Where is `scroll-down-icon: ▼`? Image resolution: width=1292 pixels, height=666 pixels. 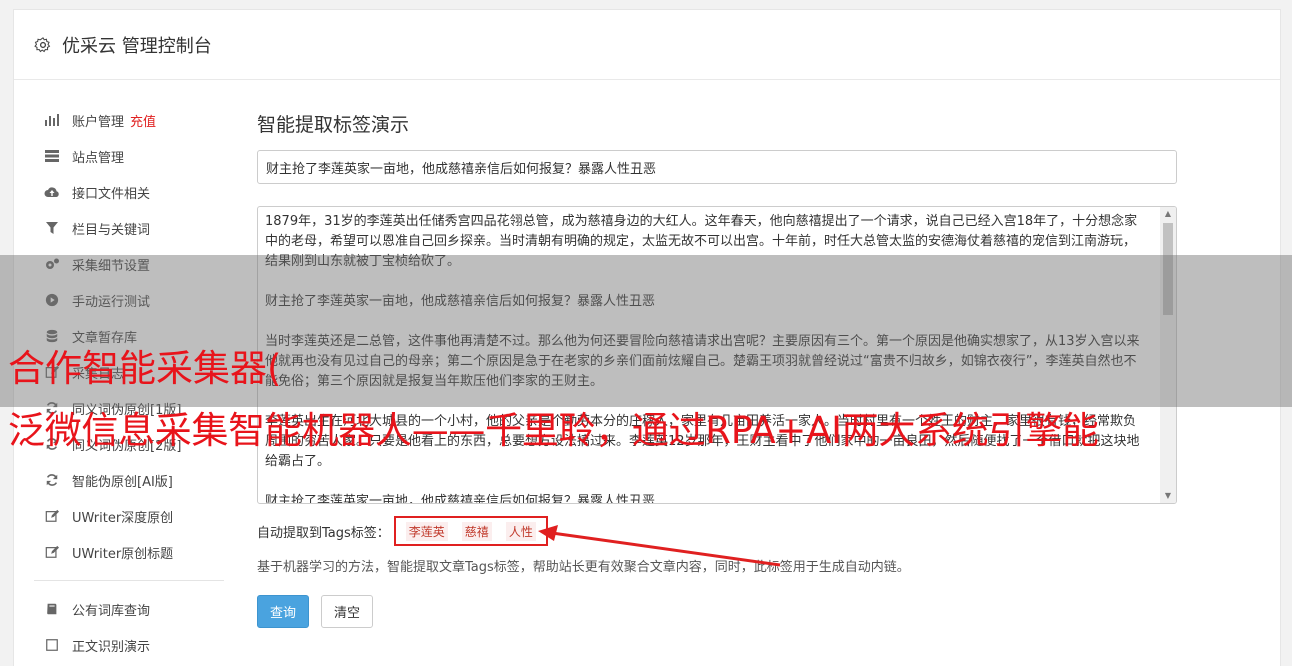 scroll-down-icon: ▼ is located at coordinates (1168, 496).